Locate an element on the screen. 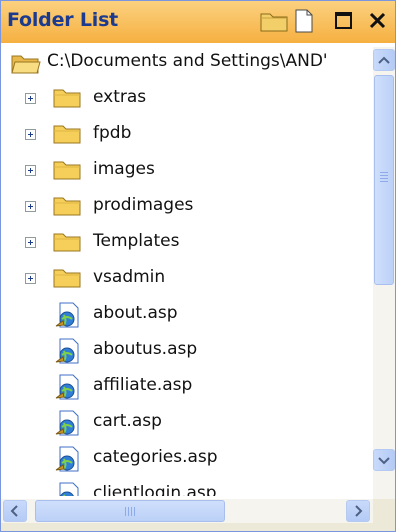 The image size is (396, 532). chevron-left-icon is located at coordinates (14, 511).